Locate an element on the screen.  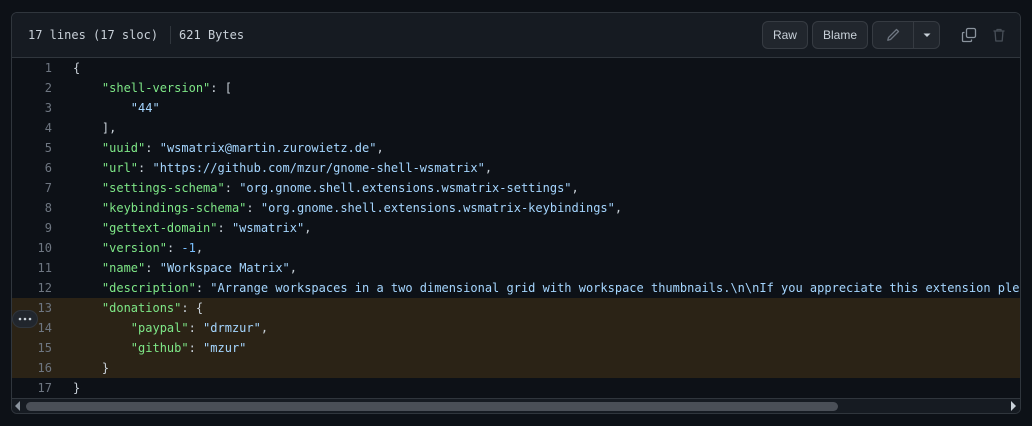
line-content: "gettext-domain": "wsmatrix", is located at coordinates (192, 228).